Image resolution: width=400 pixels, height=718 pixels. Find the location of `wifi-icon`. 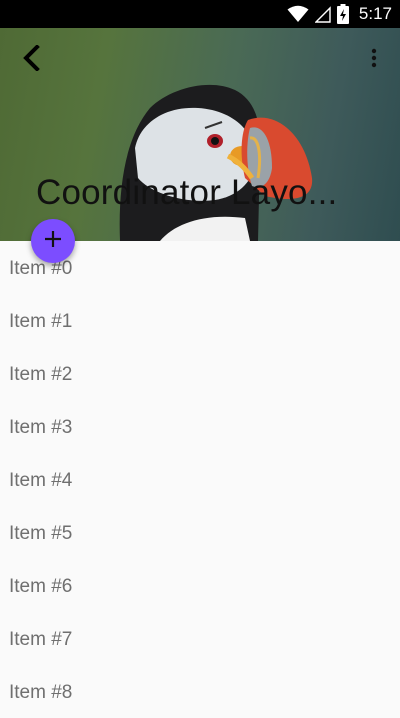

wifi-icon is located at coordinates (298, 14).